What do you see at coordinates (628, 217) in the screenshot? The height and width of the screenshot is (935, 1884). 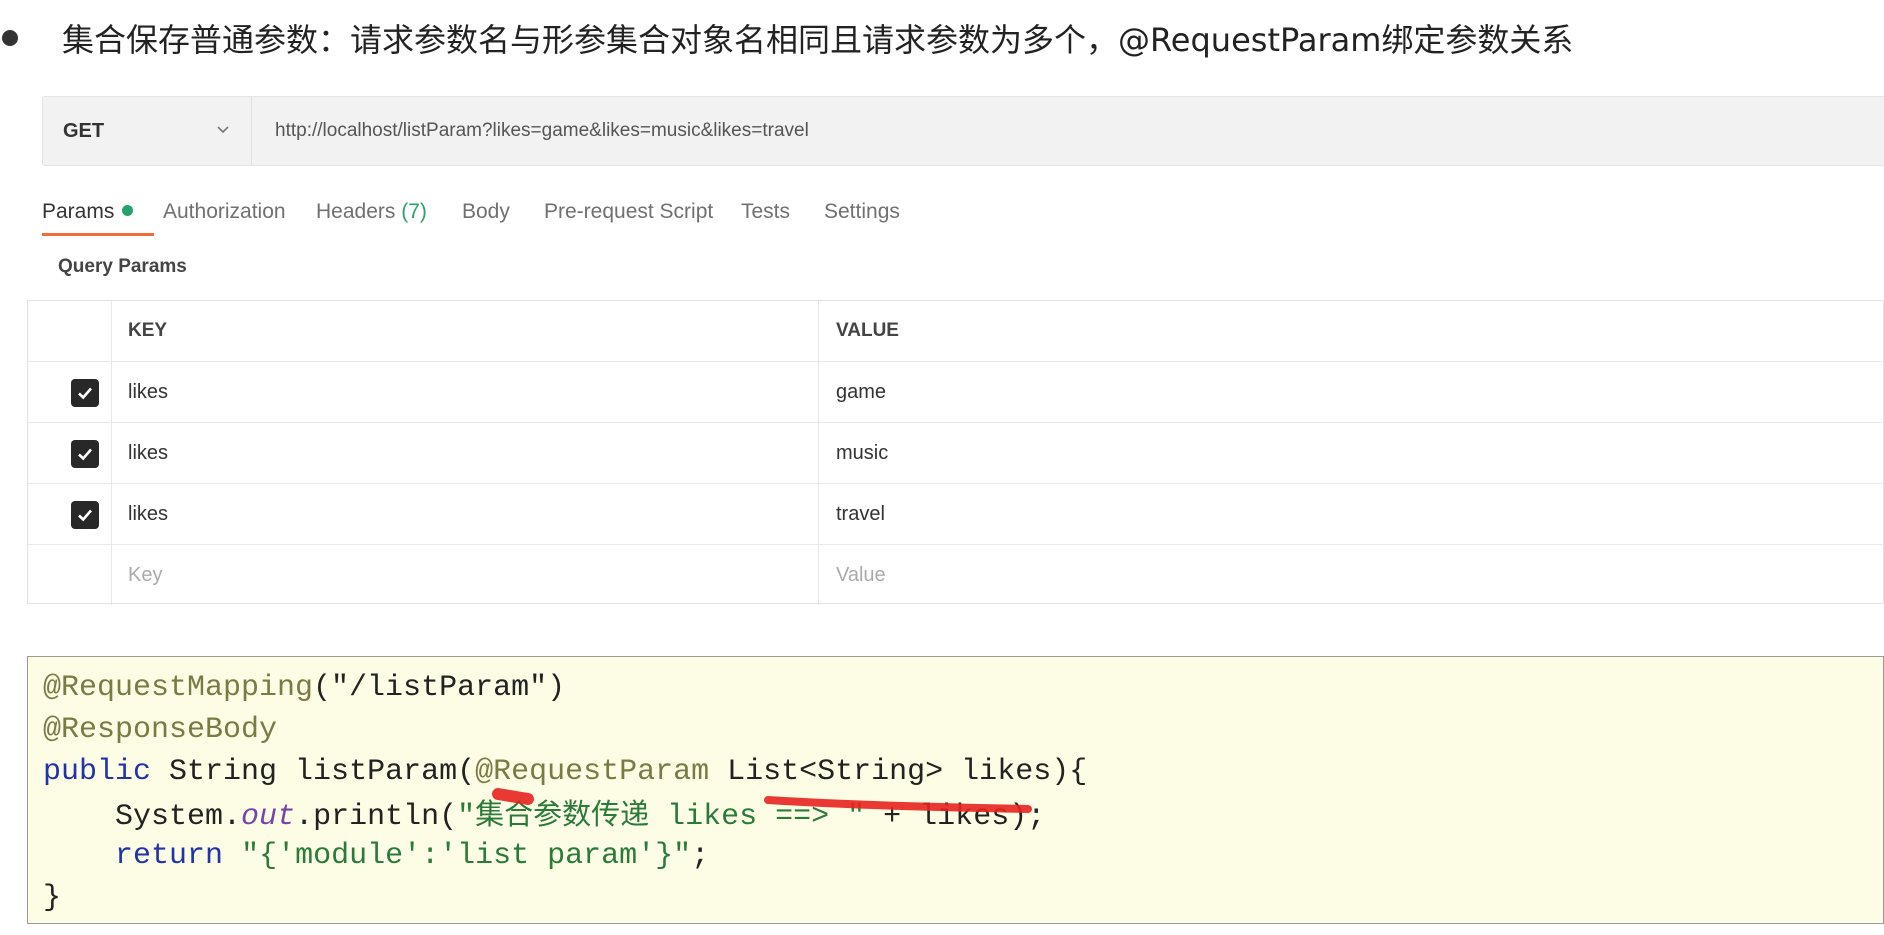 I see `tab-pre-request-script: Pre-request Script` at bounding box center [628, 217].